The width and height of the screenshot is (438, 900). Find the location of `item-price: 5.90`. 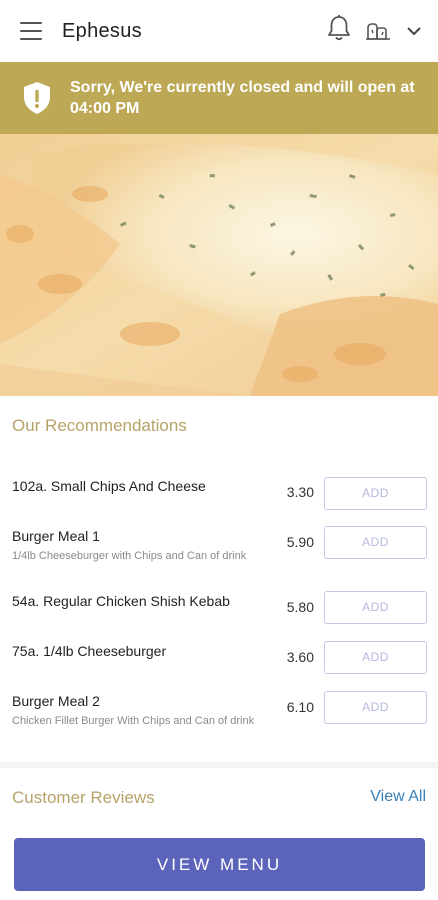

item-price: 5.90 is located at coordinates (300, 542).